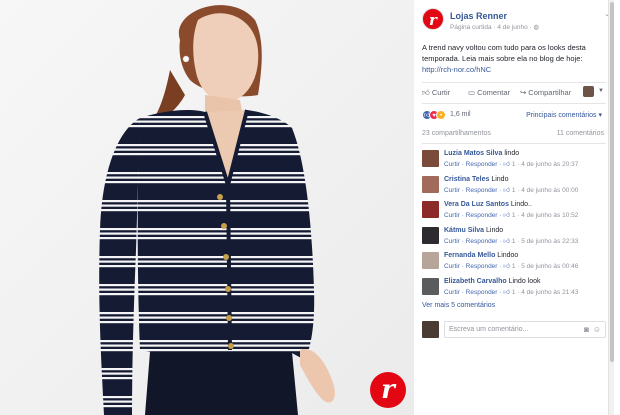 The image size is (620, 415). I want to click on smiley-icon: ☺, so click(597, 329).